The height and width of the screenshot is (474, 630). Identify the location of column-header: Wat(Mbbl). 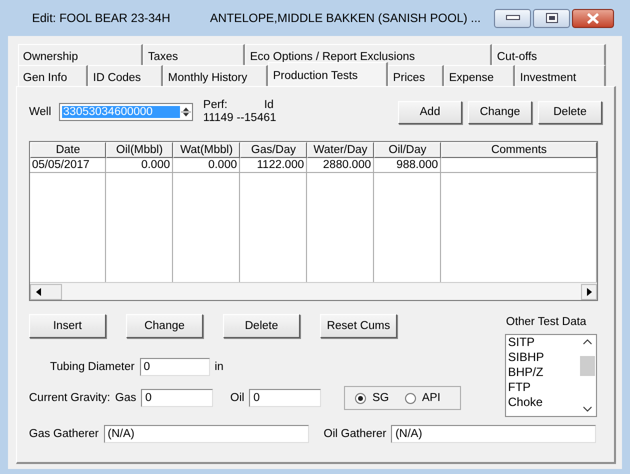
(206, 150).